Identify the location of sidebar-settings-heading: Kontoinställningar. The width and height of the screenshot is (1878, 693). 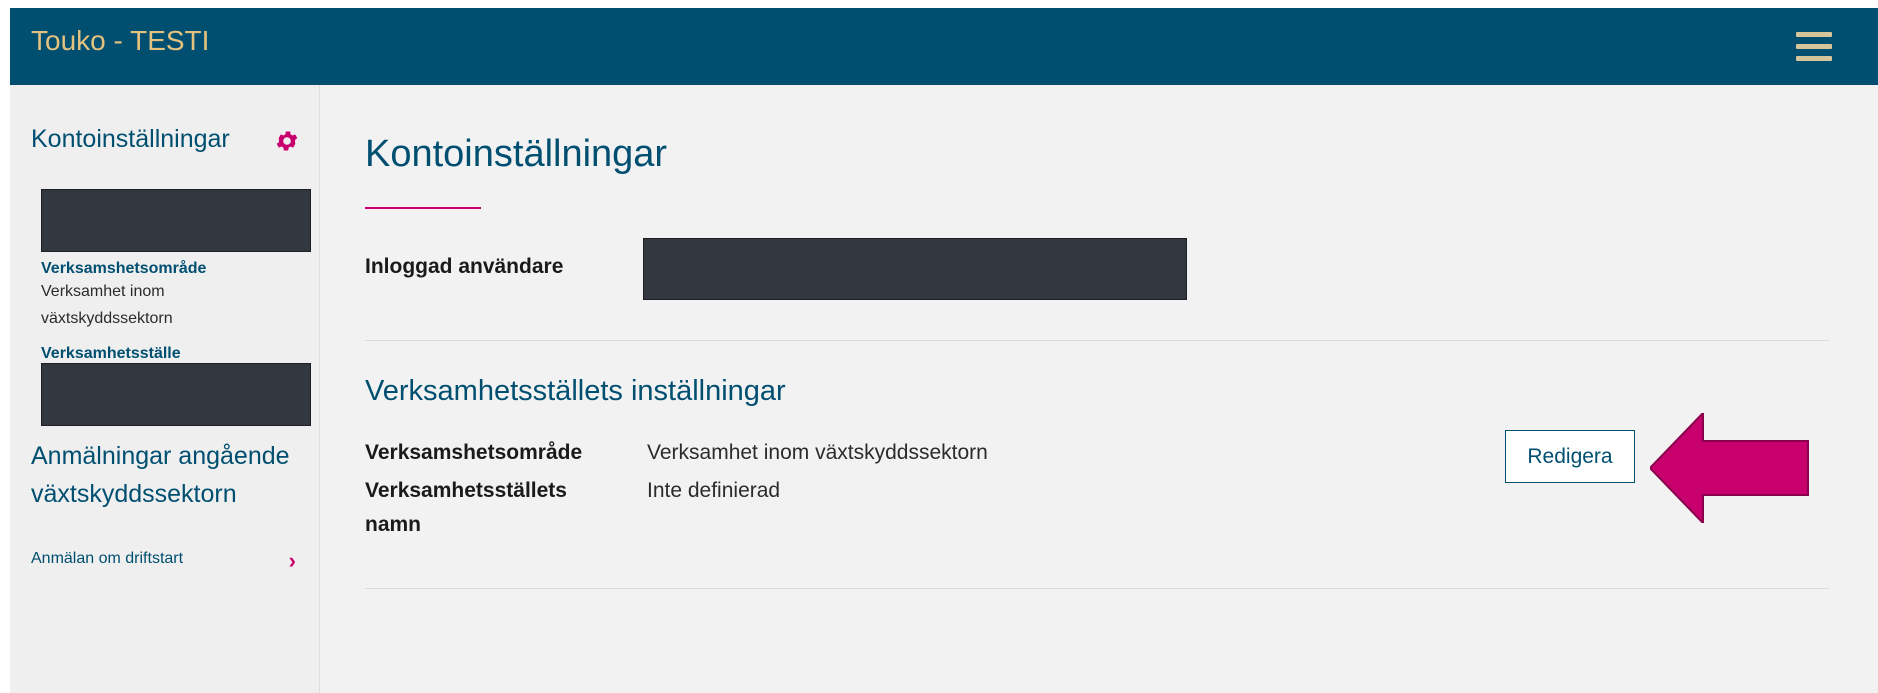
(130, 139).